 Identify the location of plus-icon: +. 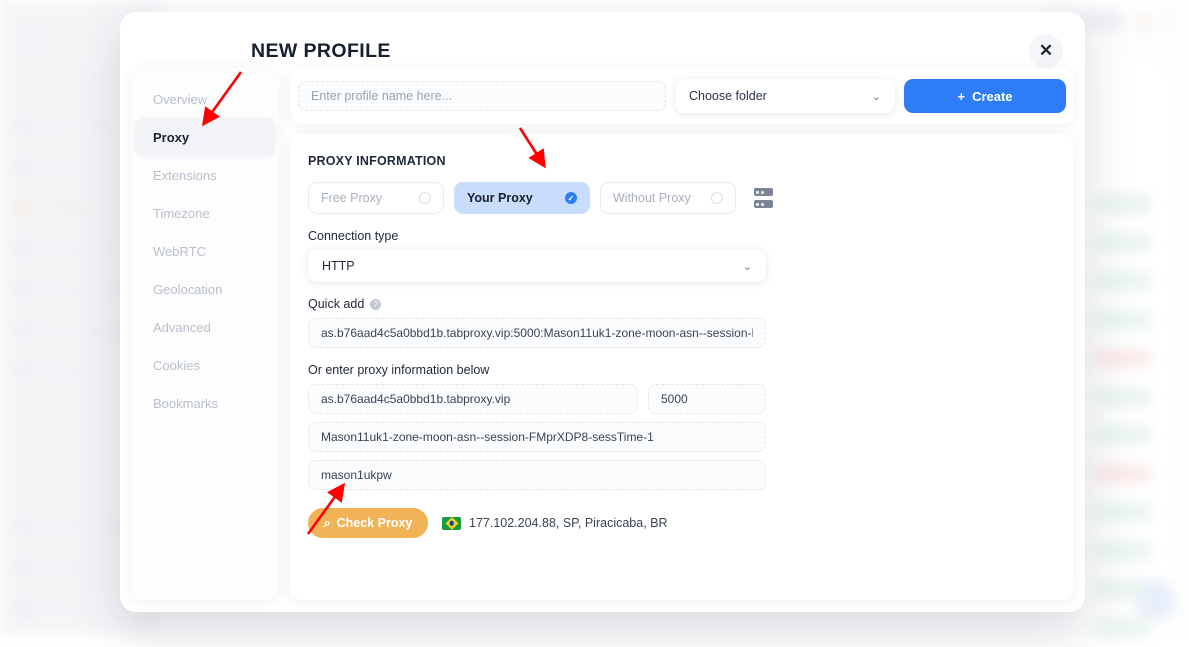
(961, 96).